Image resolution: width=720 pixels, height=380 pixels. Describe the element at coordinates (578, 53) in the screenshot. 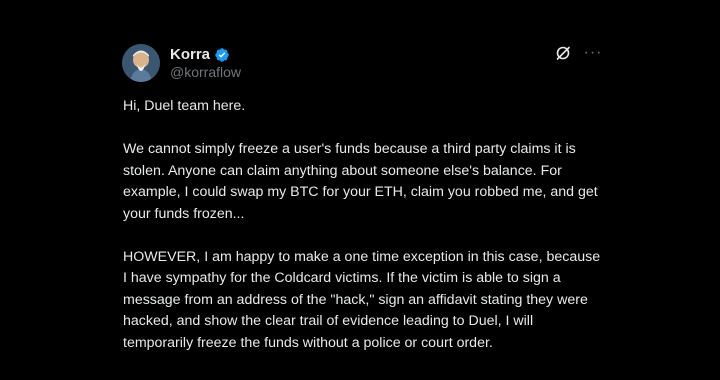

I see `tweet-top-actions: ···` at that location.